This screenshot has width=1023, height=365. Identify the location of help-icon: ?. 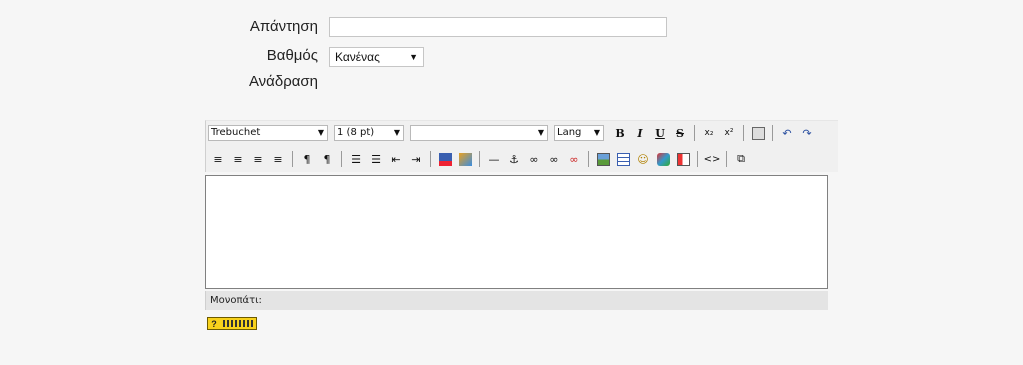
(214, 323).